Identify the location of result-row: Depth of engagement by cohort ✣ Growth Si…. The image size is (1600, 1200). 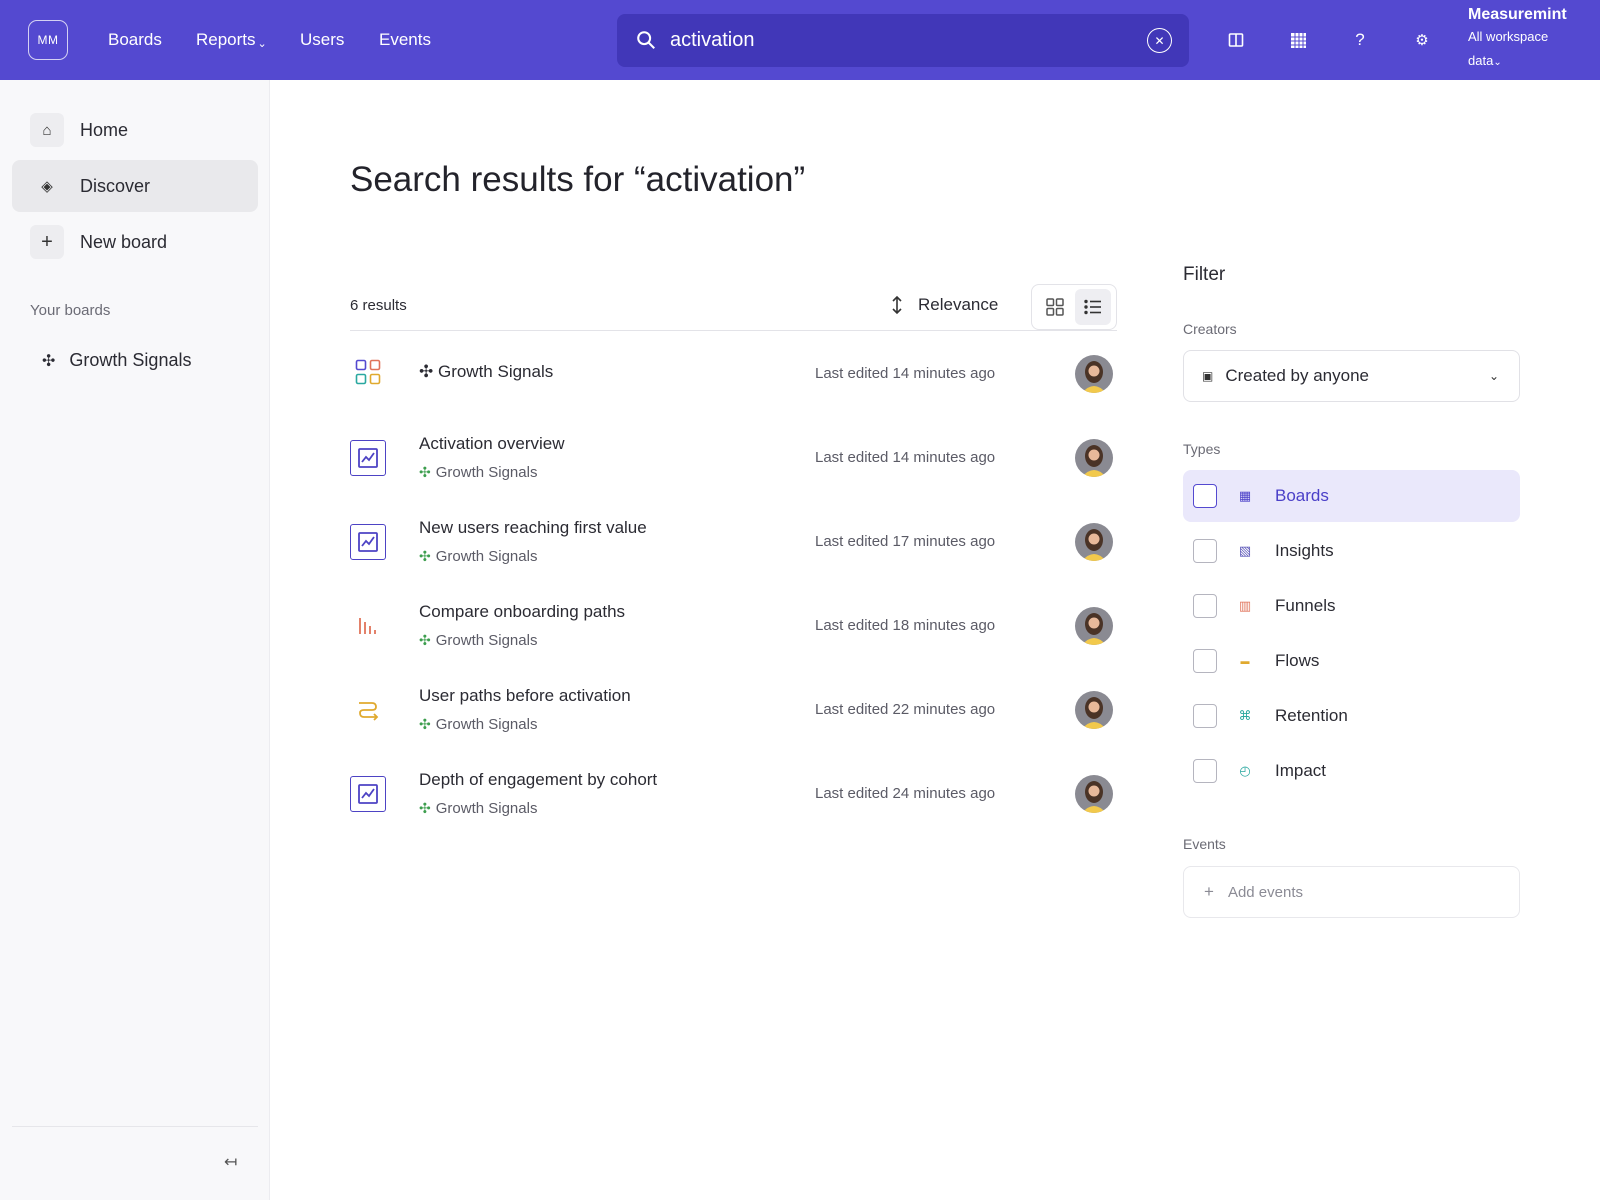
(733, 794).